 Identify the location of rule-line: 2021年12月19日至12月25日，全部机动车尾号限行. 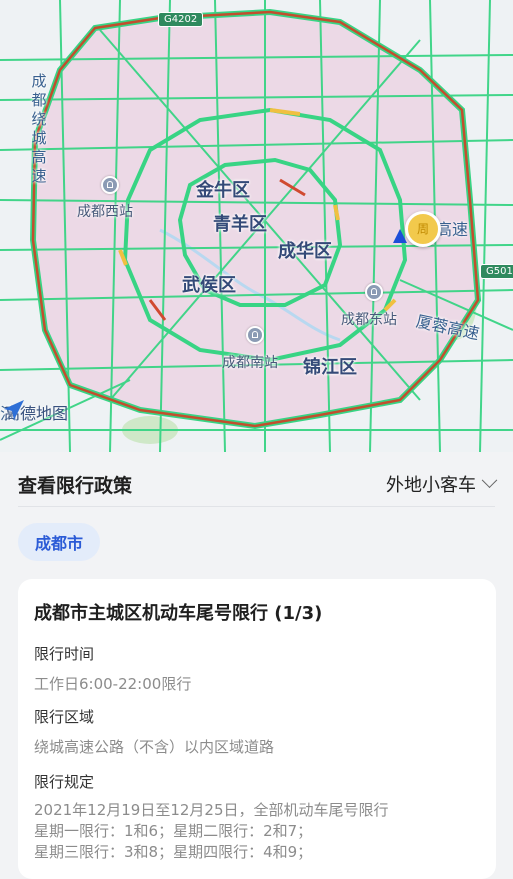
(211, 810).